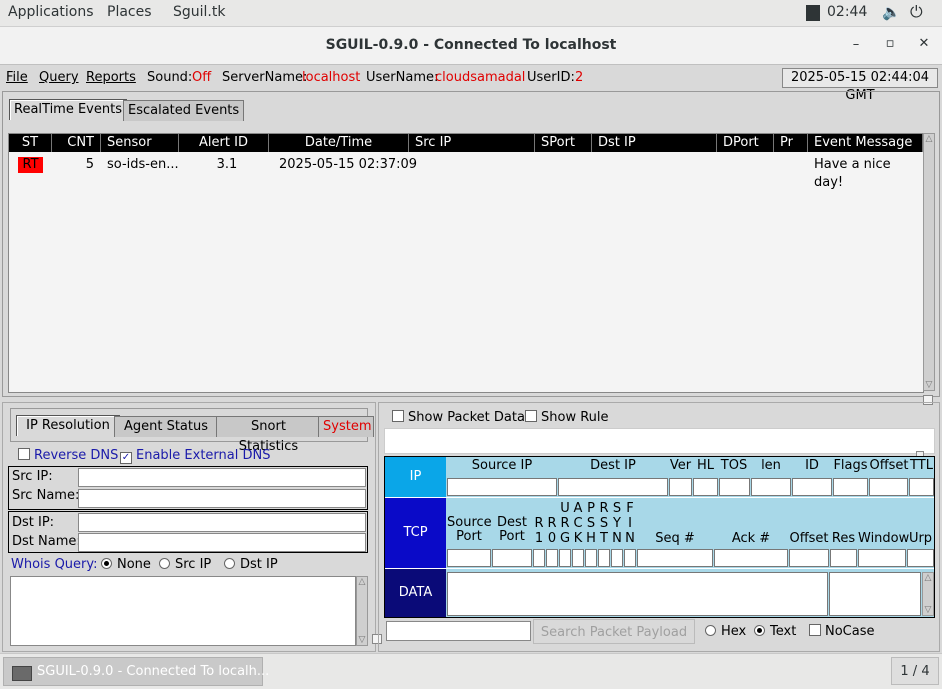 The image size is (942, 689). Describe the element at coordinates (794, 165) in the screenshot. I see `cell-pr` at that location.